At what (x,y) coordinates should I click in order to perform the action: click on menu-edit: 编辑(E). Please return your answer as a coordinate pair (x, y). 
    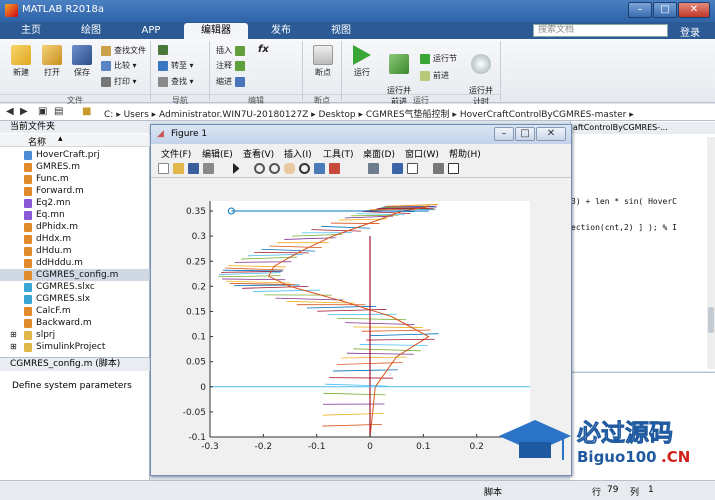
    Looking at the image, I should click on (217, 153).